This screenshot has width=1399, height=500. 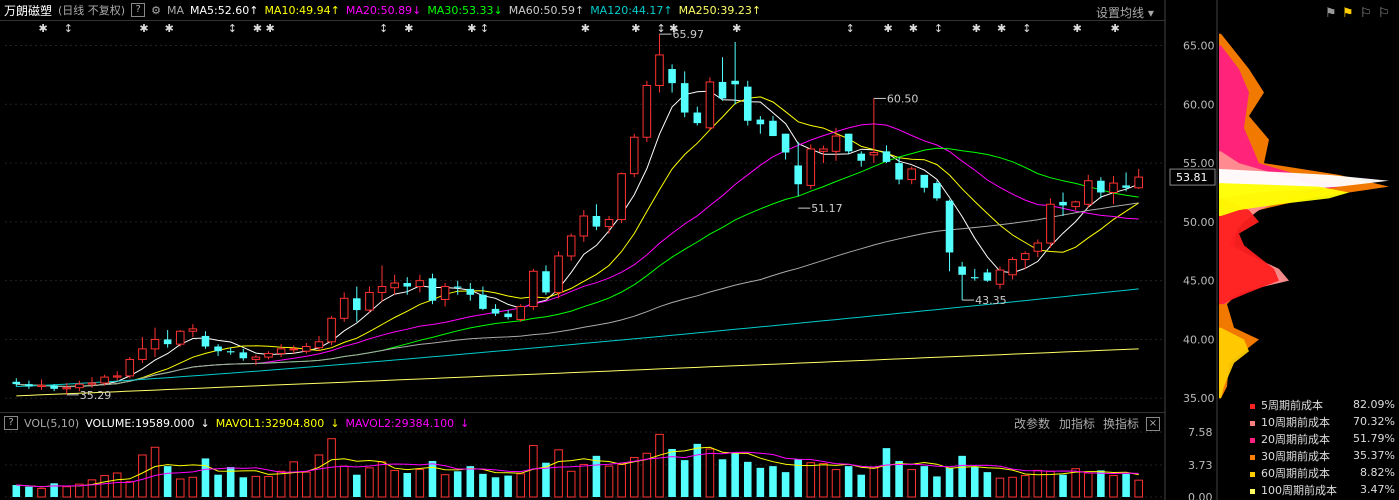 I want to click on cost-legend-label: 100周期前成本, so click(x=1293, y=490).